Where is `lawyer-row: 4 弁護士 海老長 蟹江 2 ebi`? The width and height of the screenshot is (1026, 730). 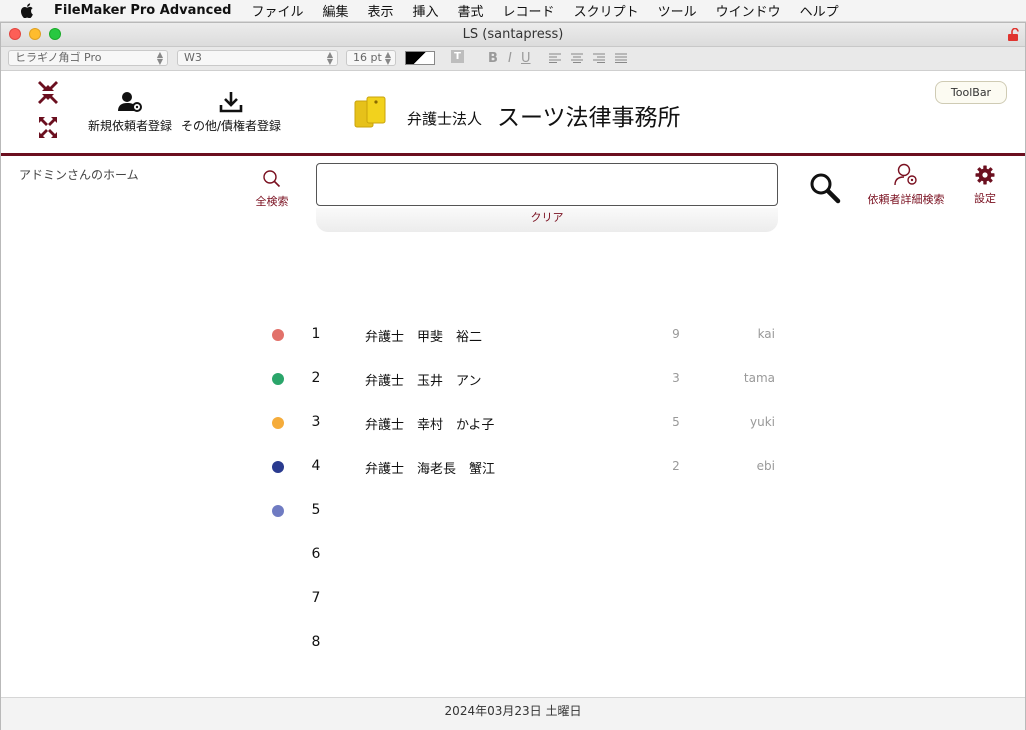 lawyer-row: 4 弁護士 海老長 蟹江 2 ebi is located at coordinates (513, 467).